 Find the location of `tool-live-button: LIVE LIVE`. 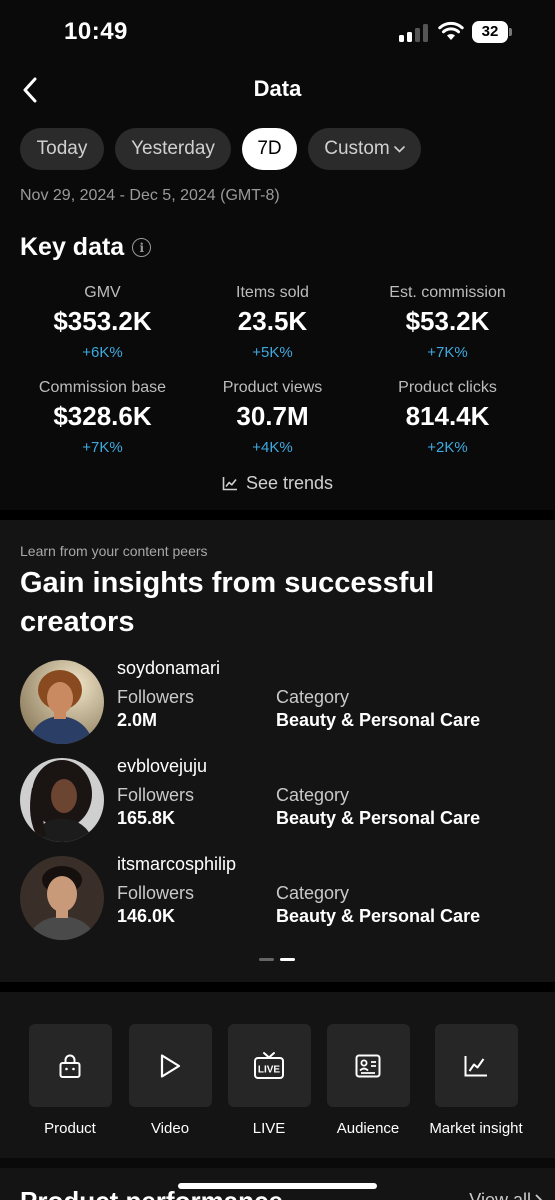

tool-live-button: LIVE LIVE is located at coordinates (269, 1080).